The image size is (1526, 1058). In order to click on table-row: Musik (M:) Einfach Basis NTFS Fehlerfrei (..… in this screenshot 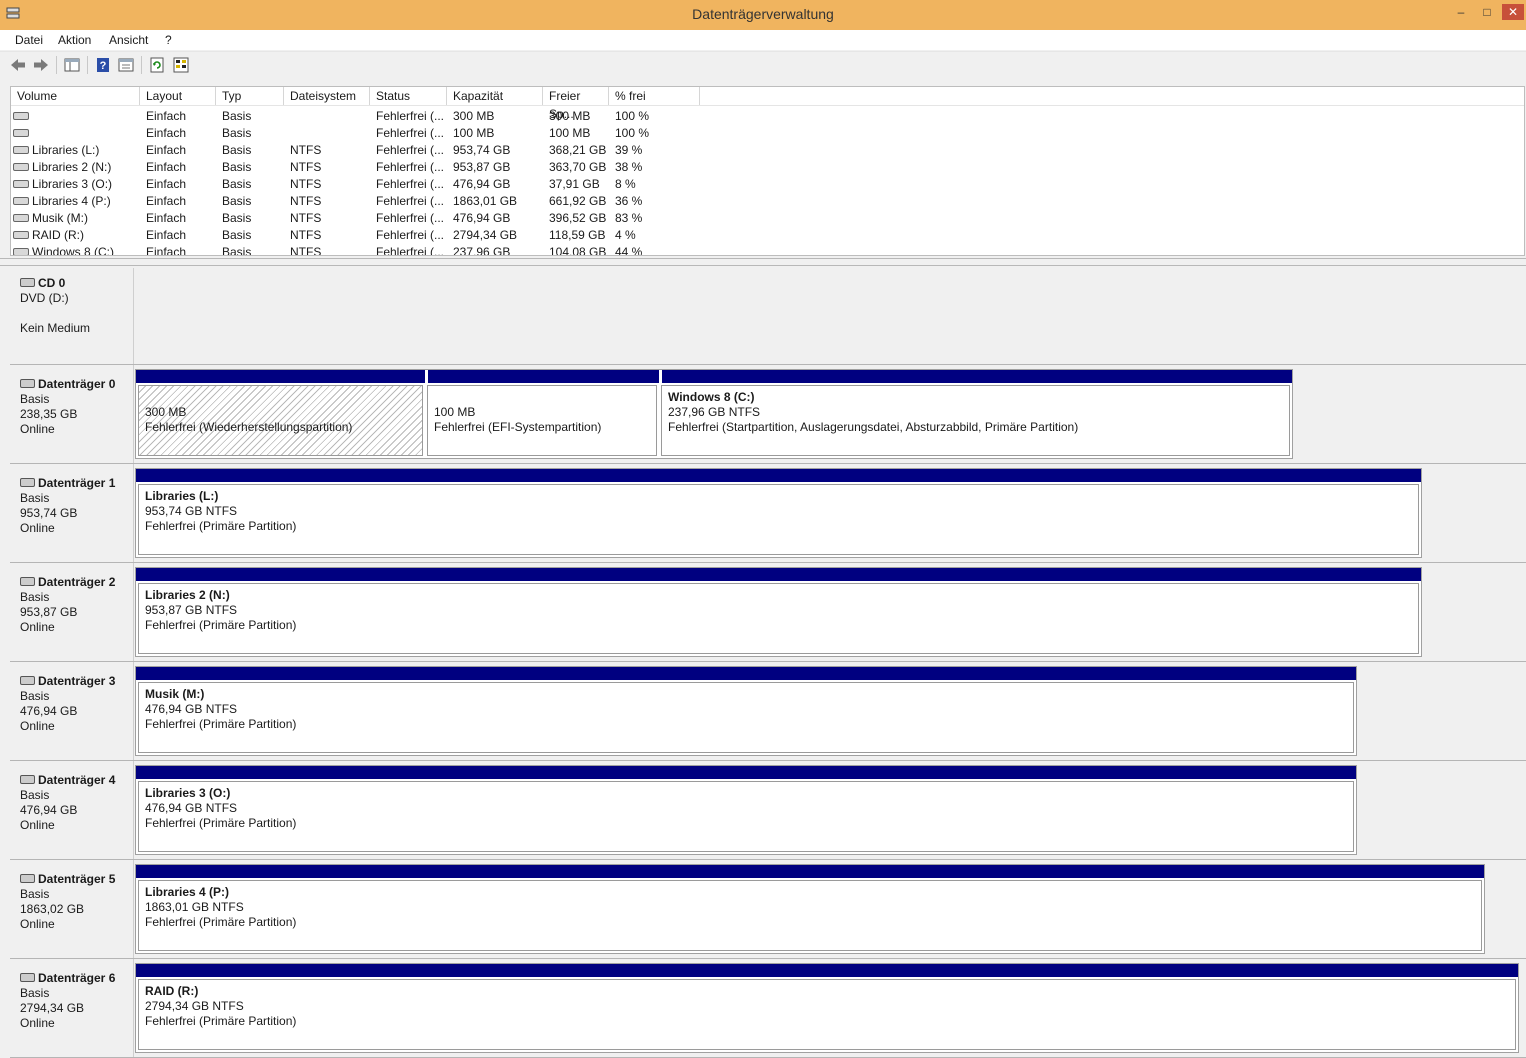, I will do `click(767, 217)`.